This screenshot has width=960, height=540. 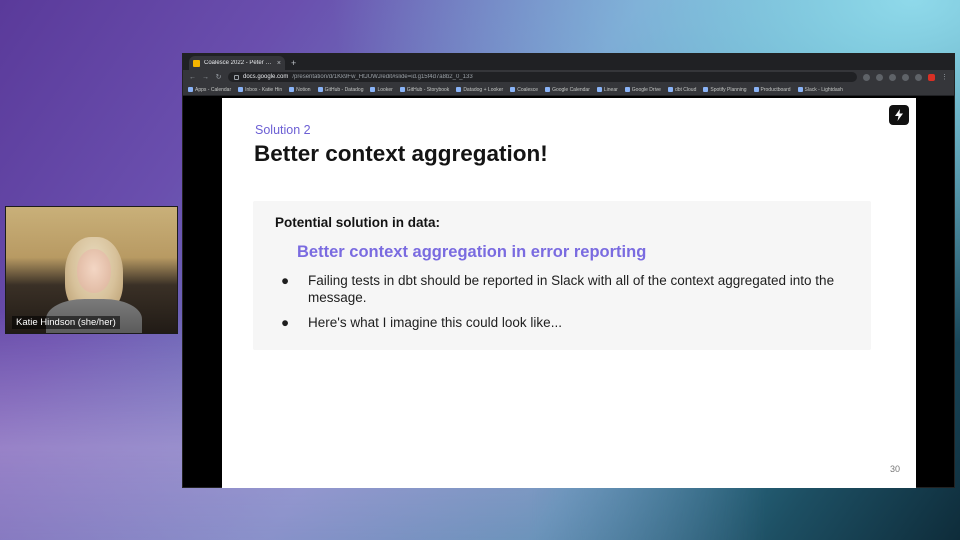 I want to click on extension-red-icon, so click(x=931, y=77).